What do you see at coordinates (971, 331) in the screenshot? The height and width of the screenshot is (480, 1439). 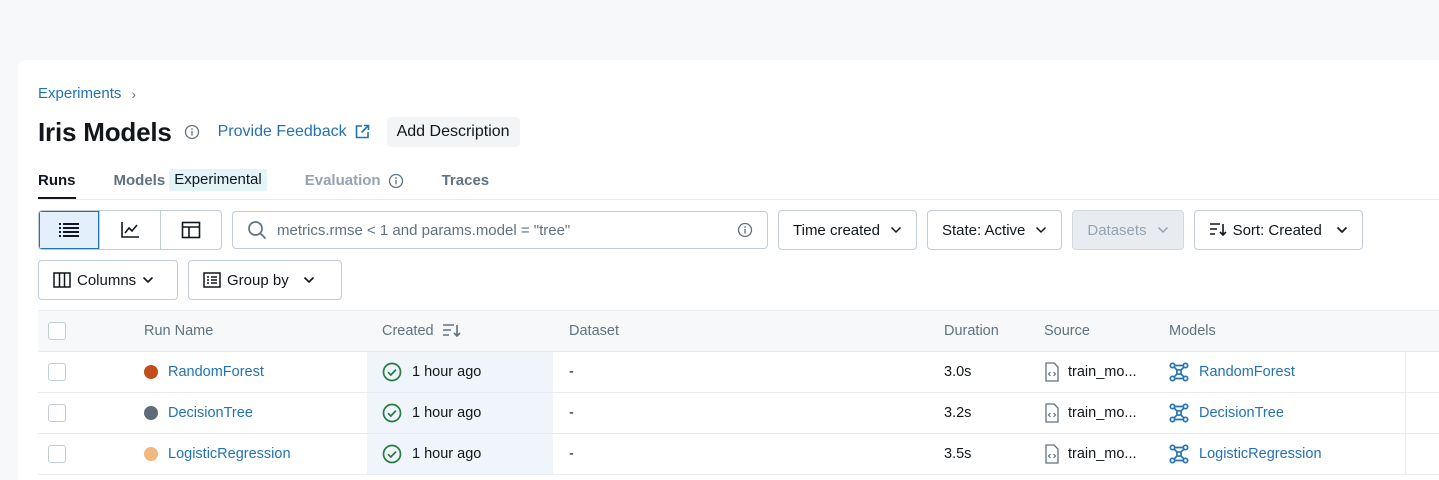 I see `header-duration: Duration` at bounding box center [971, 331].